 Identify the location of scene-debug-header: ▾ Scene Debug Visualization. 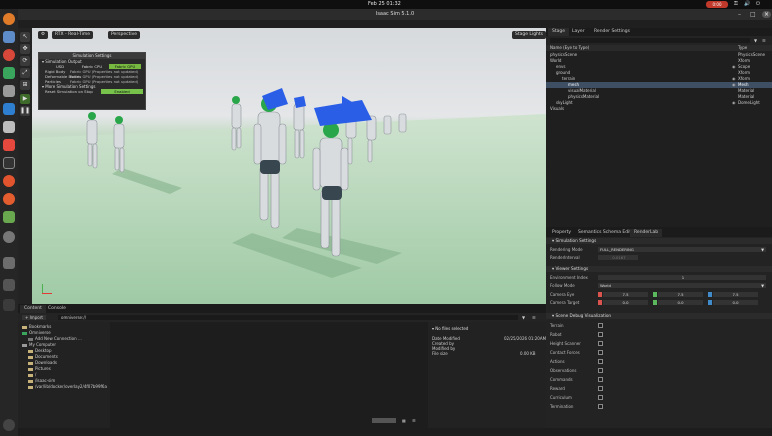
(659, 316).